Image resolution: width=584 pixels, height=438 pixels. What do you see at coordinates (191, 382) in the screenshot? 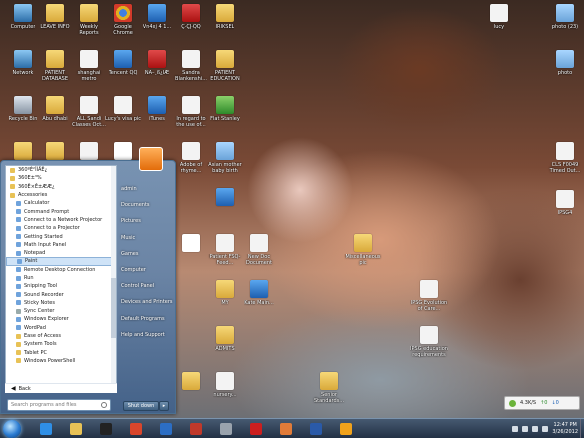
I see `desktop-icon-folder-row9` at bounding box center [191, 382].